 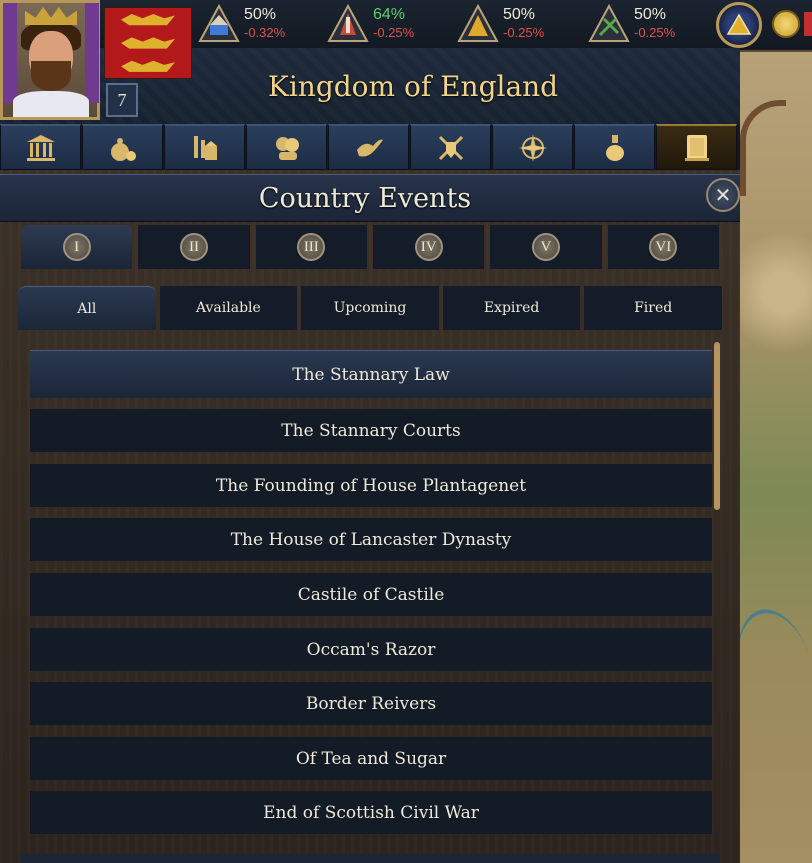 What do you see at coordinates (371, 703) in the screenshot?
I see `event-item: Border Reivers` at bounding box center [371, 703].